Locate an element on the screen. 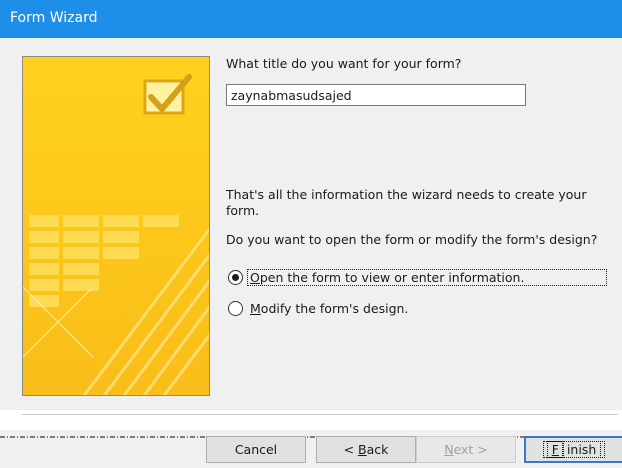  modify-design-label: Modify the form's design. is located at coordinates (329, 308).